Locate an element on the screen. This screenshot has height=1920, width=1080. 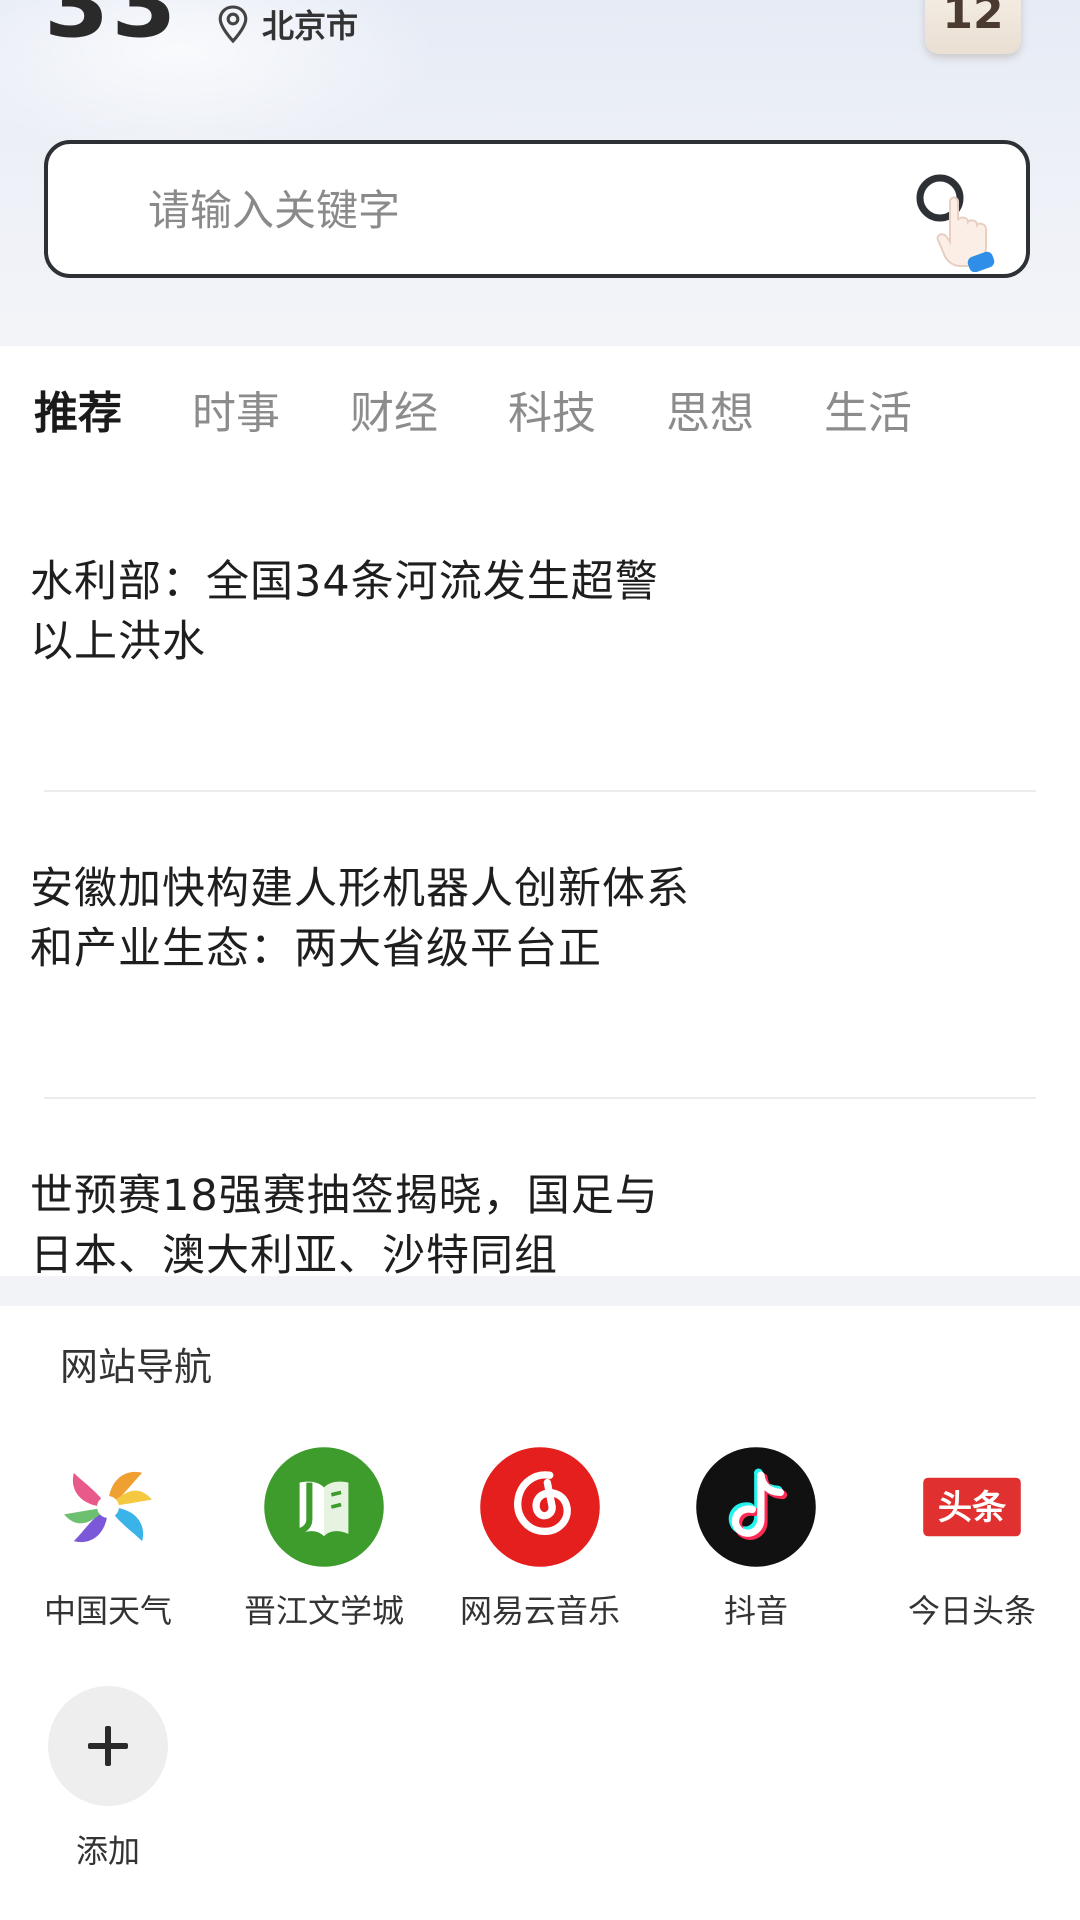
search-icon is located at coordinates (955, 217).